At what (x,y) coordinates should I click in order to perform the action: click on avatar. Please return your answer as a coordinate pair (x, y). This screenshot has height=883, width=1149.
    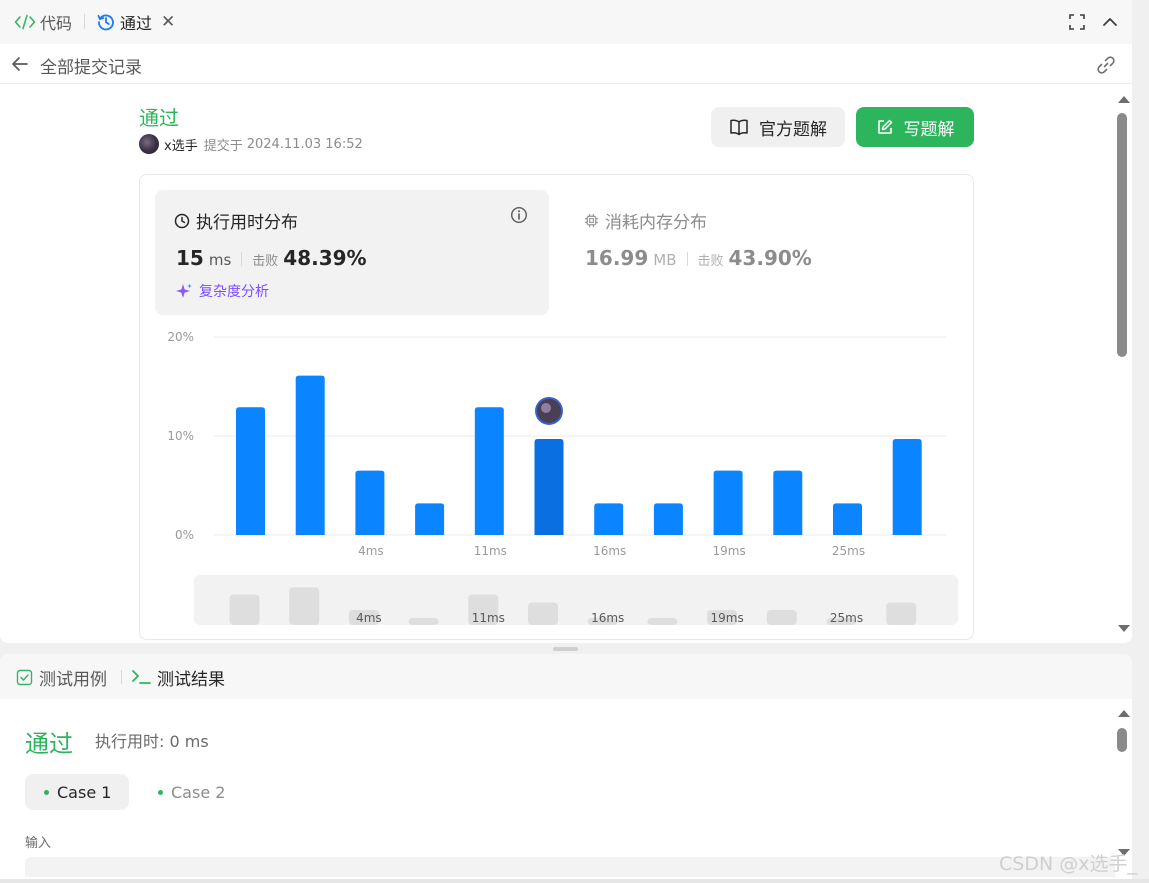
    Looking at the image, I should click on (149, 144).